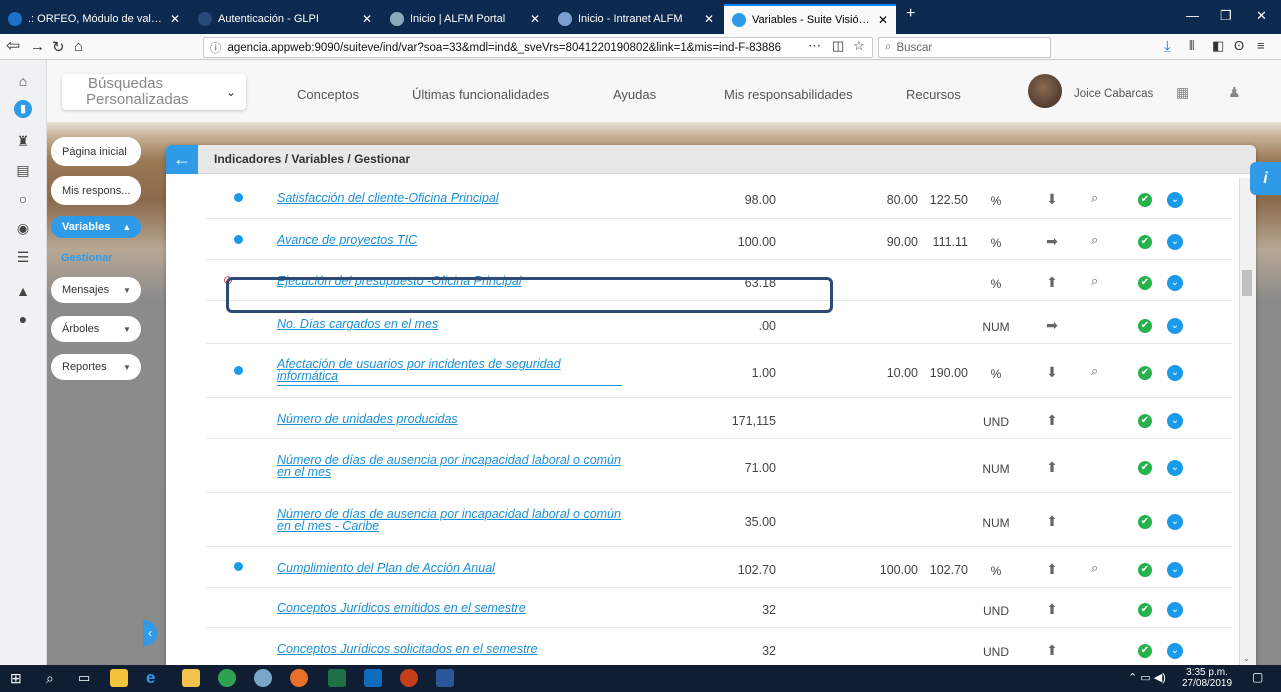  I want to click on variable-link: Cumplimiento del Plan de Acción Anual, so click(452, 568).